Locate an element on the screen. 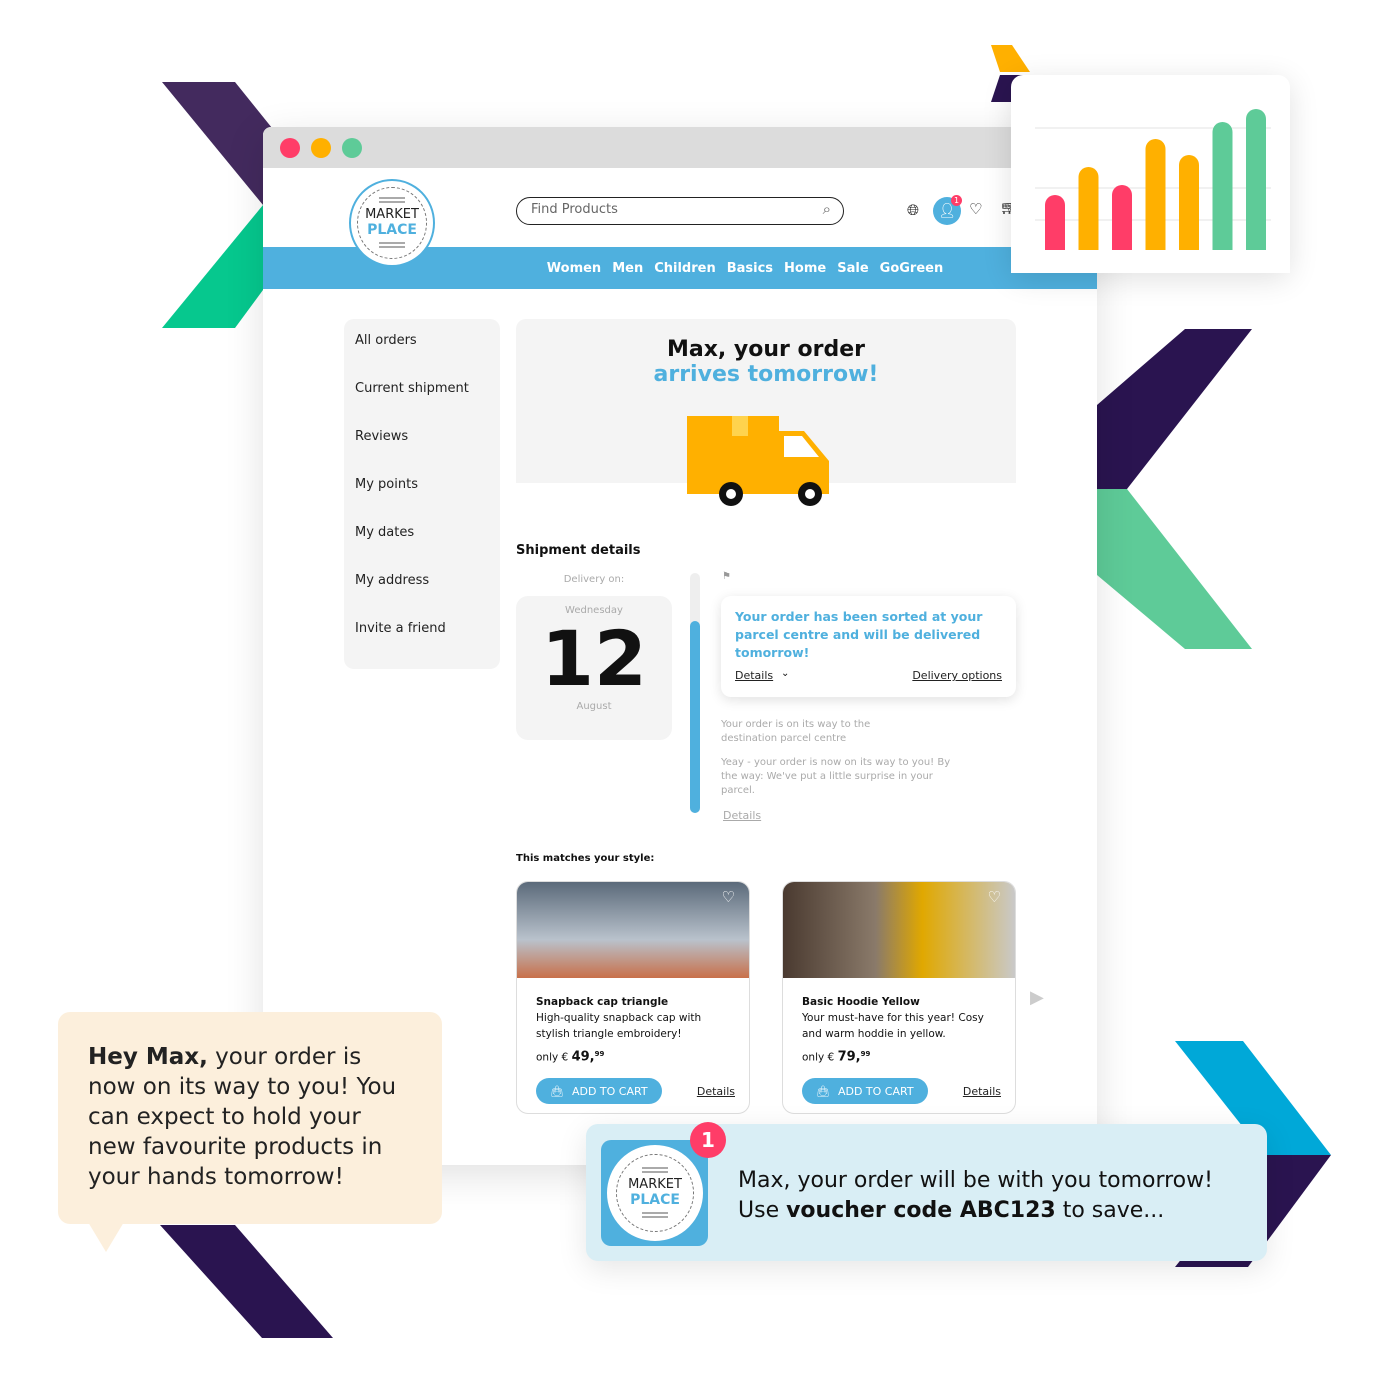  chevron-down-icon: ⌄ is located at coordinates (785, 673).